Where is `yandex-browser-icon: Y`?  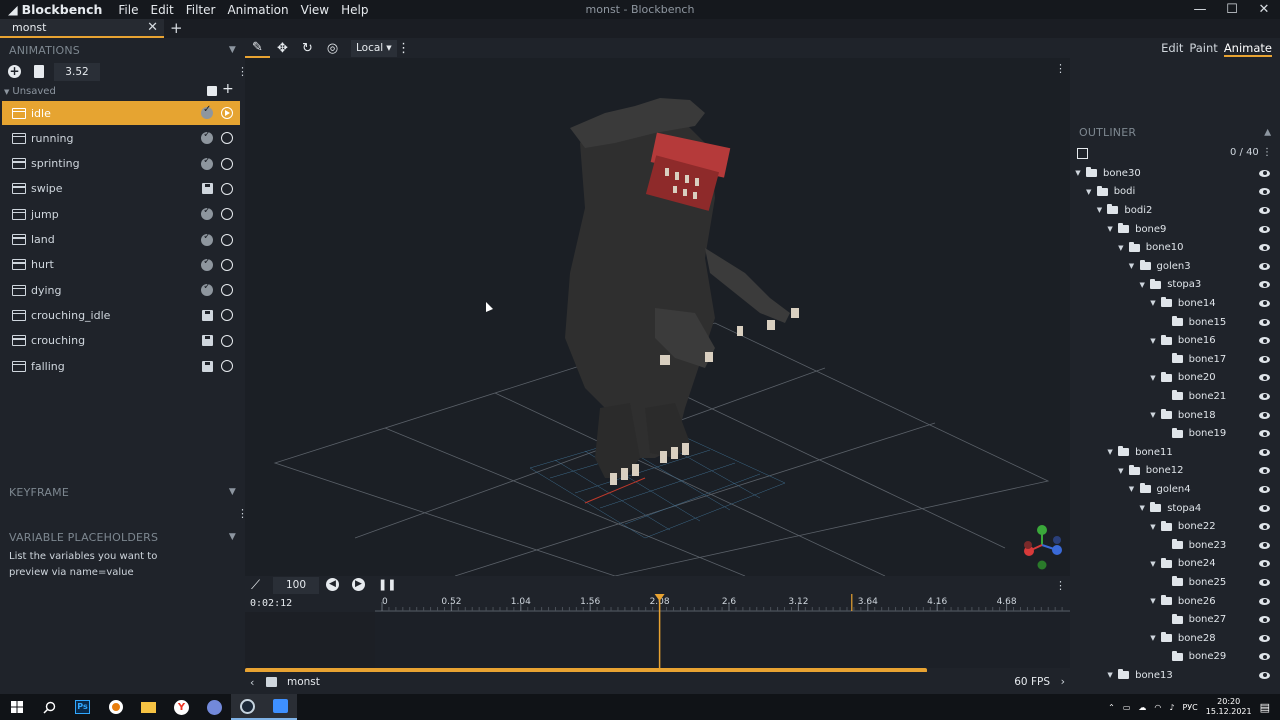
yandex-browser-icon: Y is located at coordinates (181, 707).